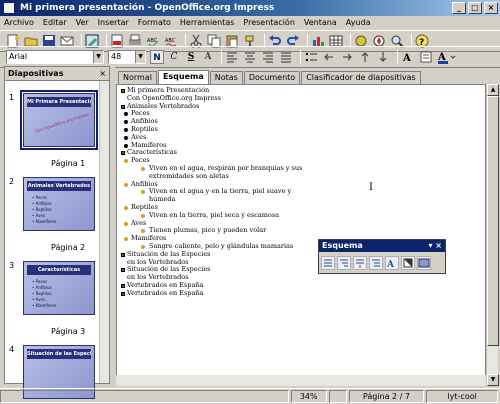 This screenshot has width=500, height=404. What do you see at coordinates (303, 106) in the screenshot?
I see `outline-row: Animales Vertebrados` at bounding box center [303, 106].